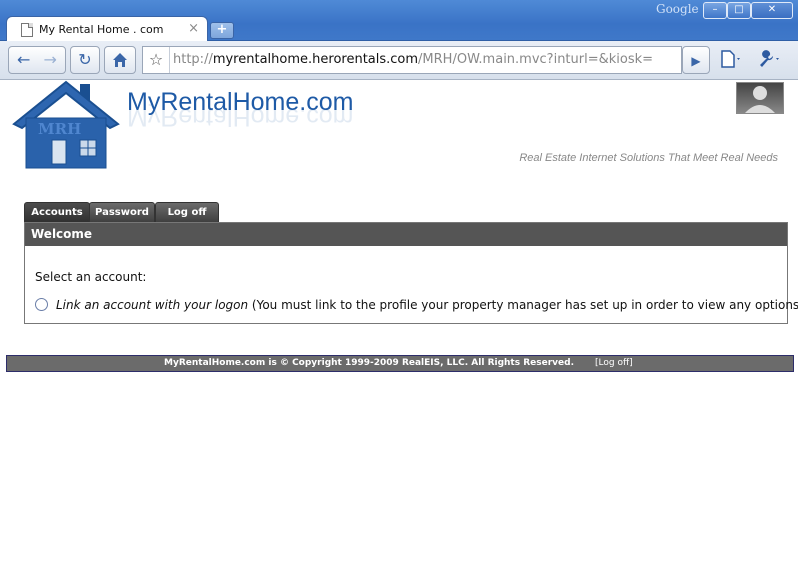 The width and height of the screenshot is (798, 583). Describe the element at coordinates (406, 234) in the screenshot. I see `panel-heading: Welcome` at that location.